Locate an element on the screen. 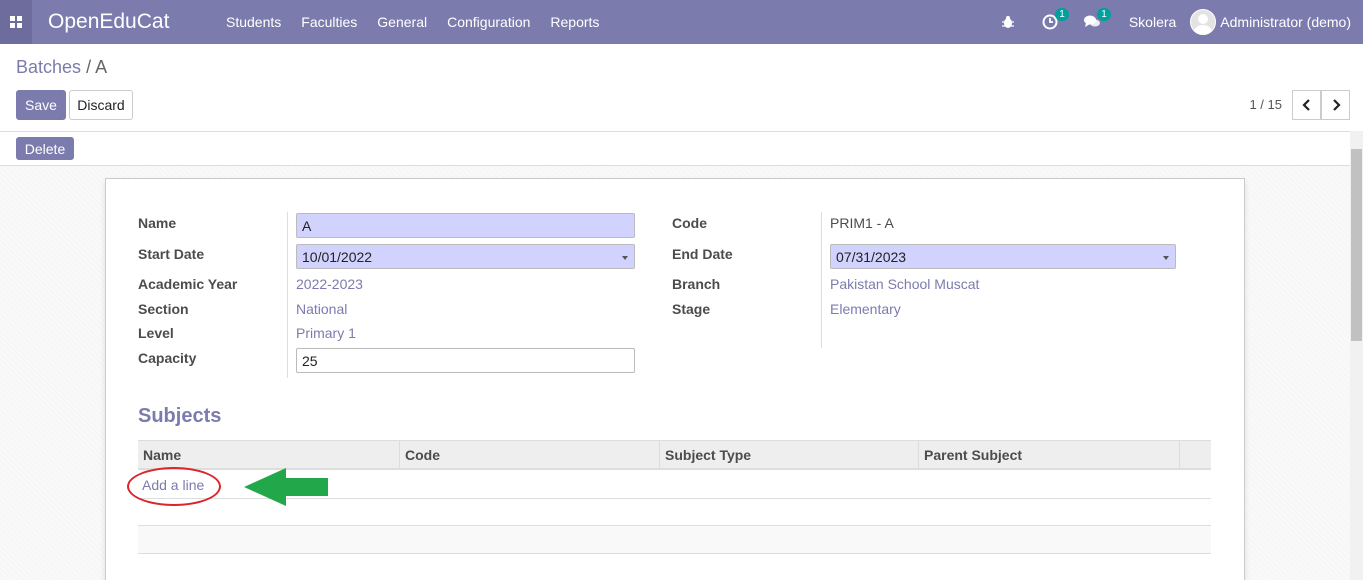 Image resolution: width=1363 pixels, height=580 pixels. avatar is located at coordinates (1203, 22).